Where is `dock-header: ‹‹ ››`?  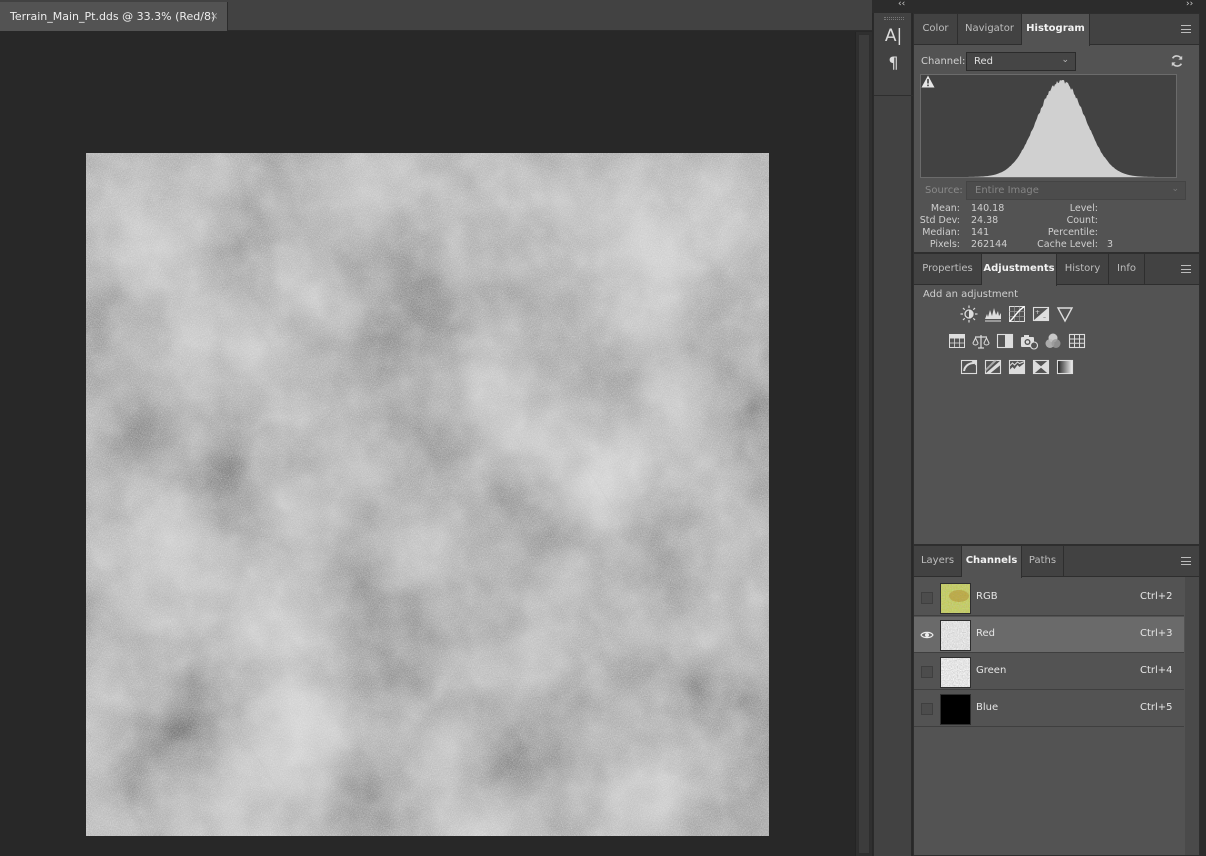
dock-header: ‹‹ ›› is located at coordinates (1039, 6).